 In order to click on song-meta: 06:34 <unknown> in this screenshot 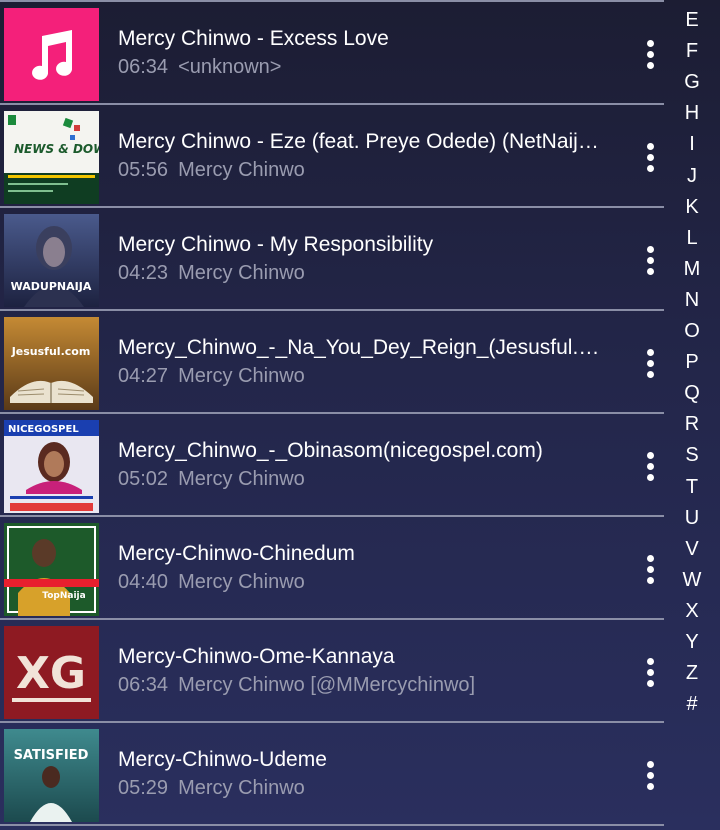, I will do `click(363, 67)`.